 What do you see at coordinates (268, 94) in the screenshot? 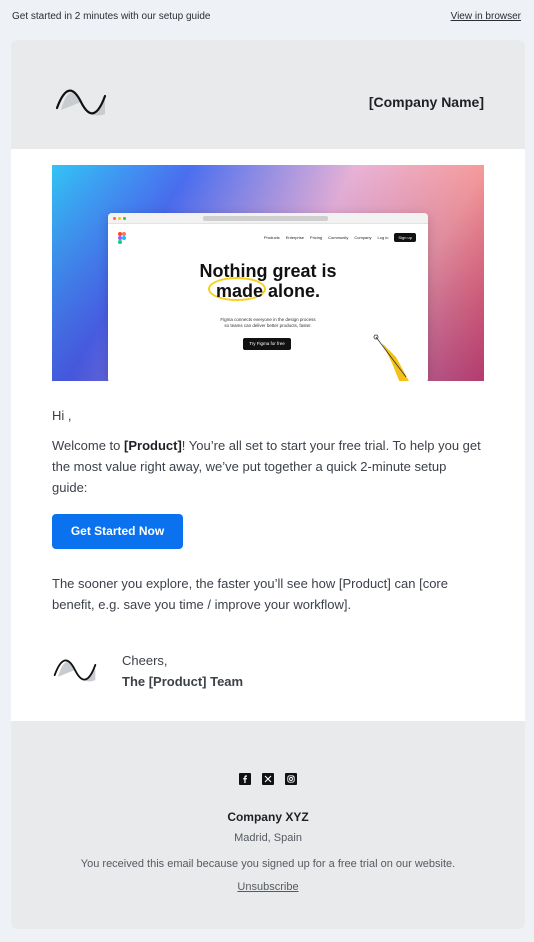
I see `email-header: [Company Name]` at bounding box center [268, 94].